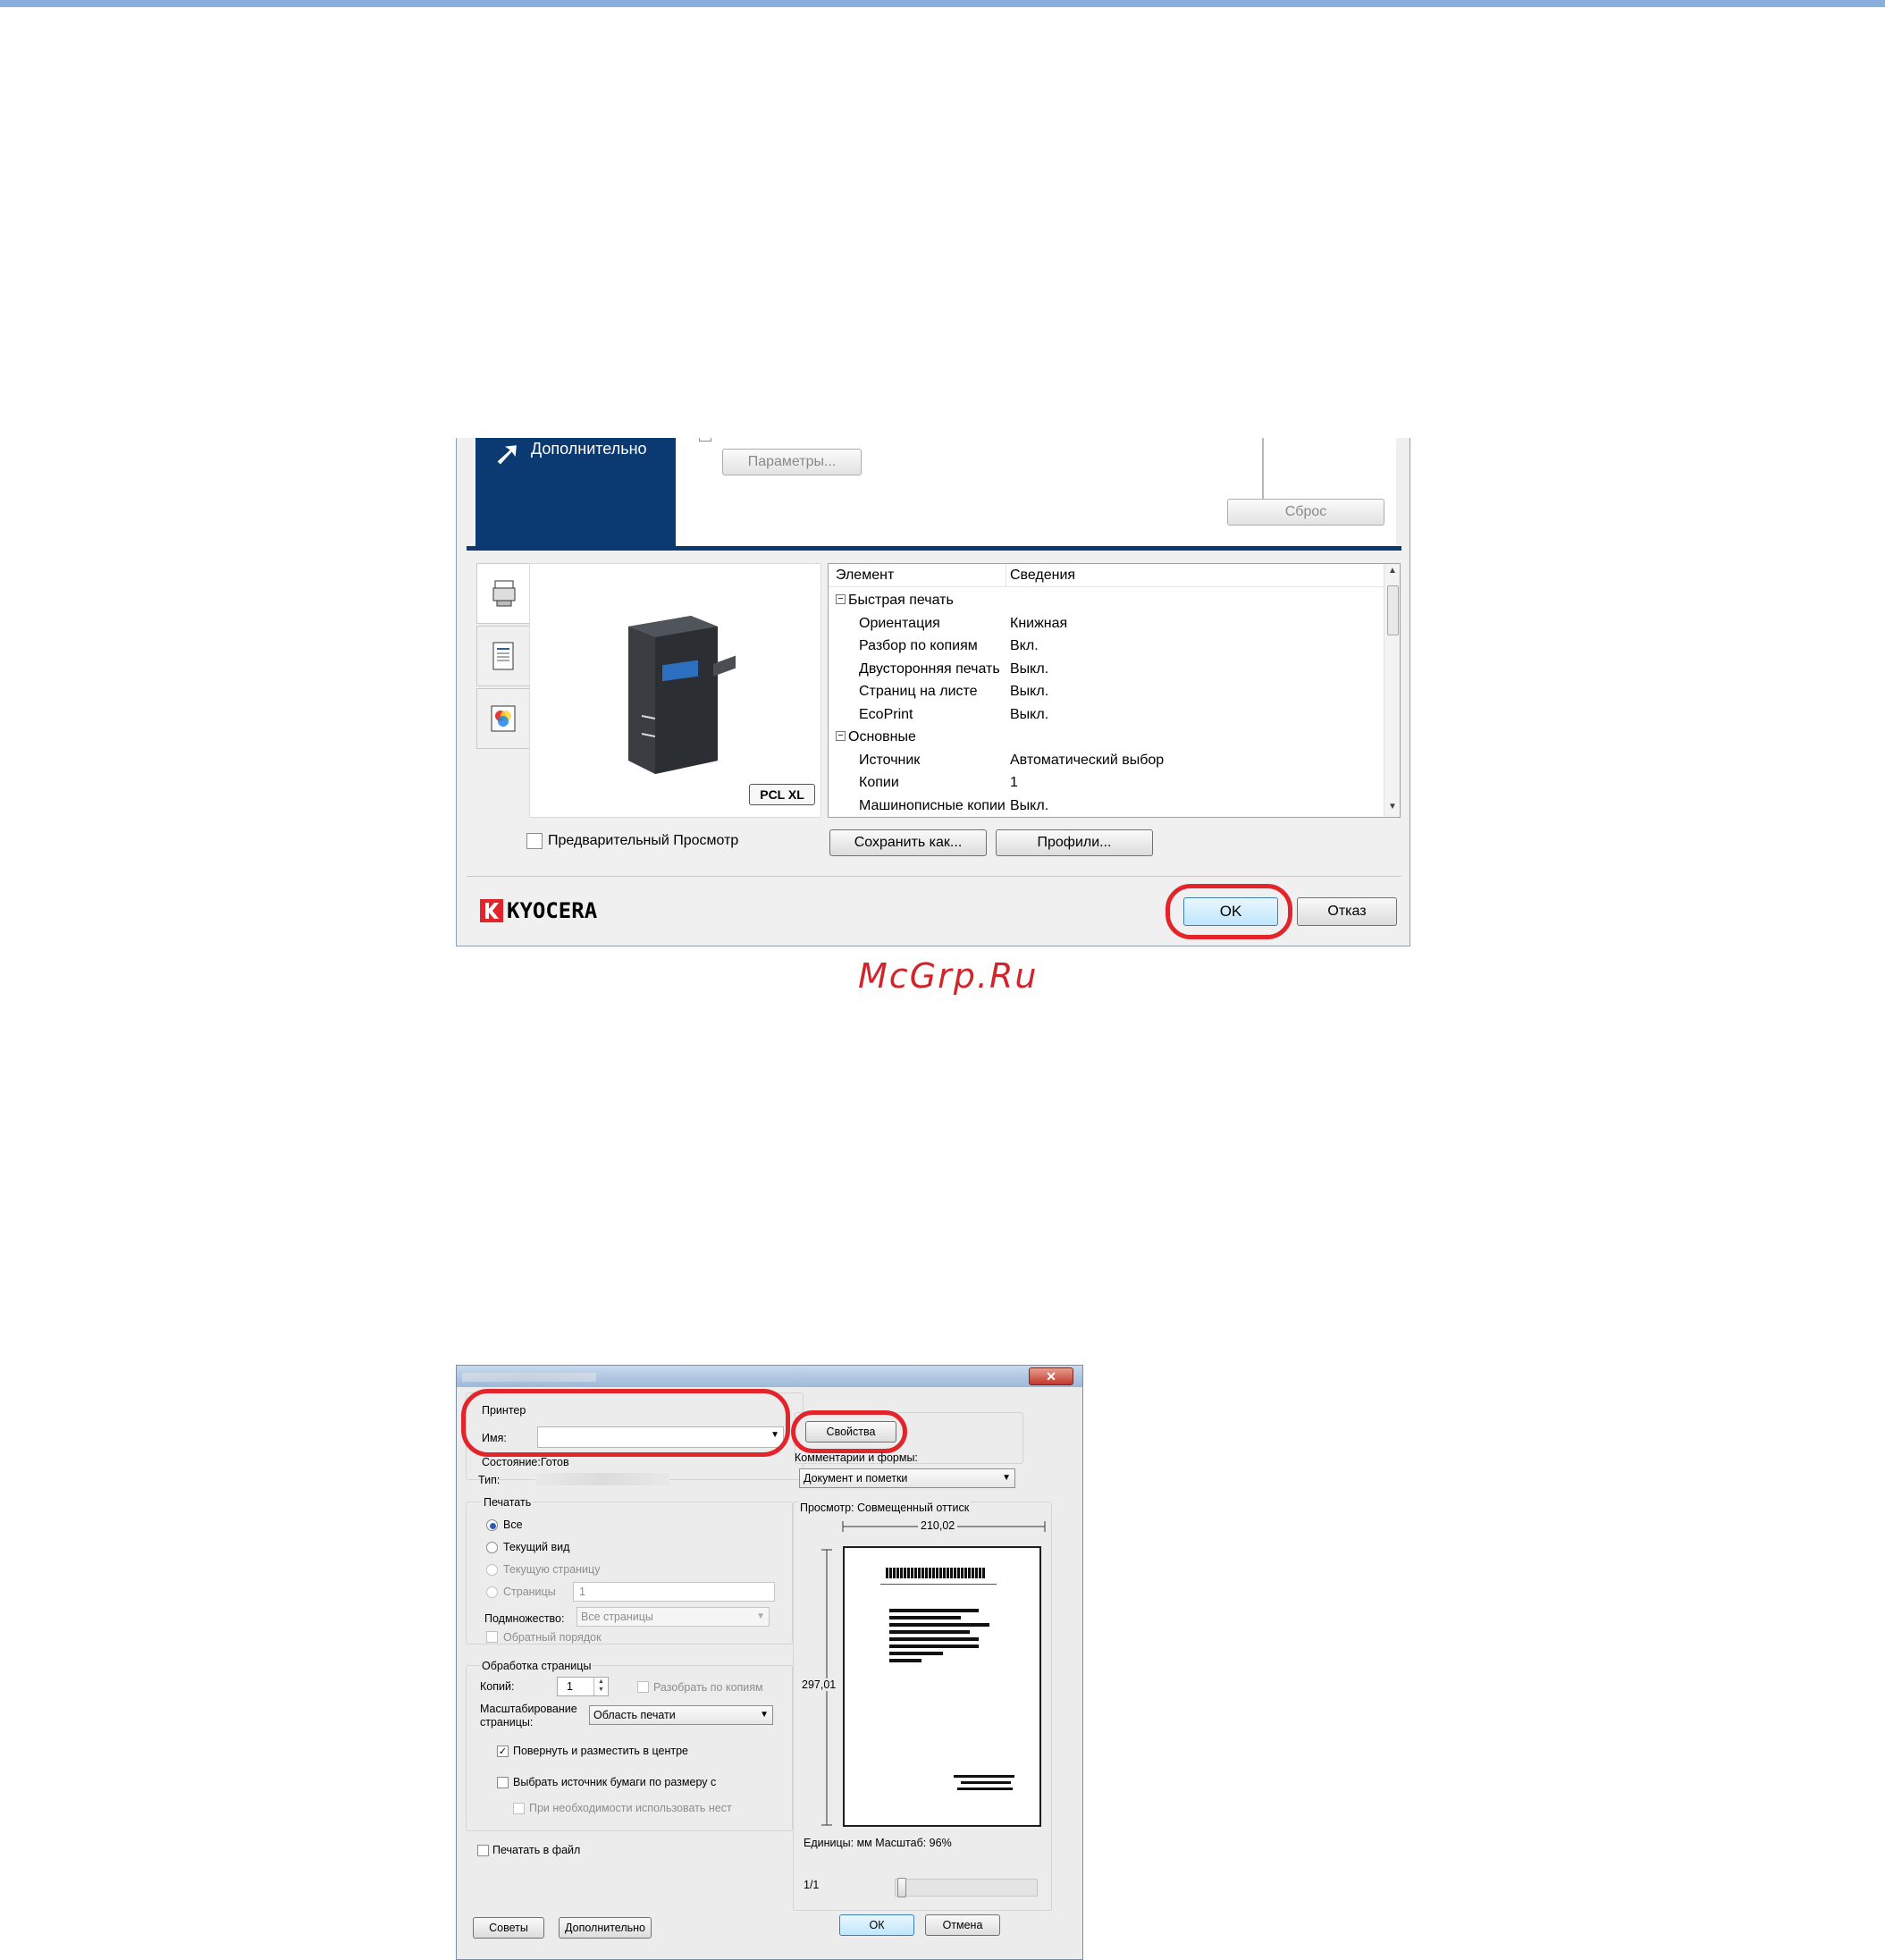  Describe the element at coordinates (942, 1686) in the screenshot. I see `page-preview` at that location.